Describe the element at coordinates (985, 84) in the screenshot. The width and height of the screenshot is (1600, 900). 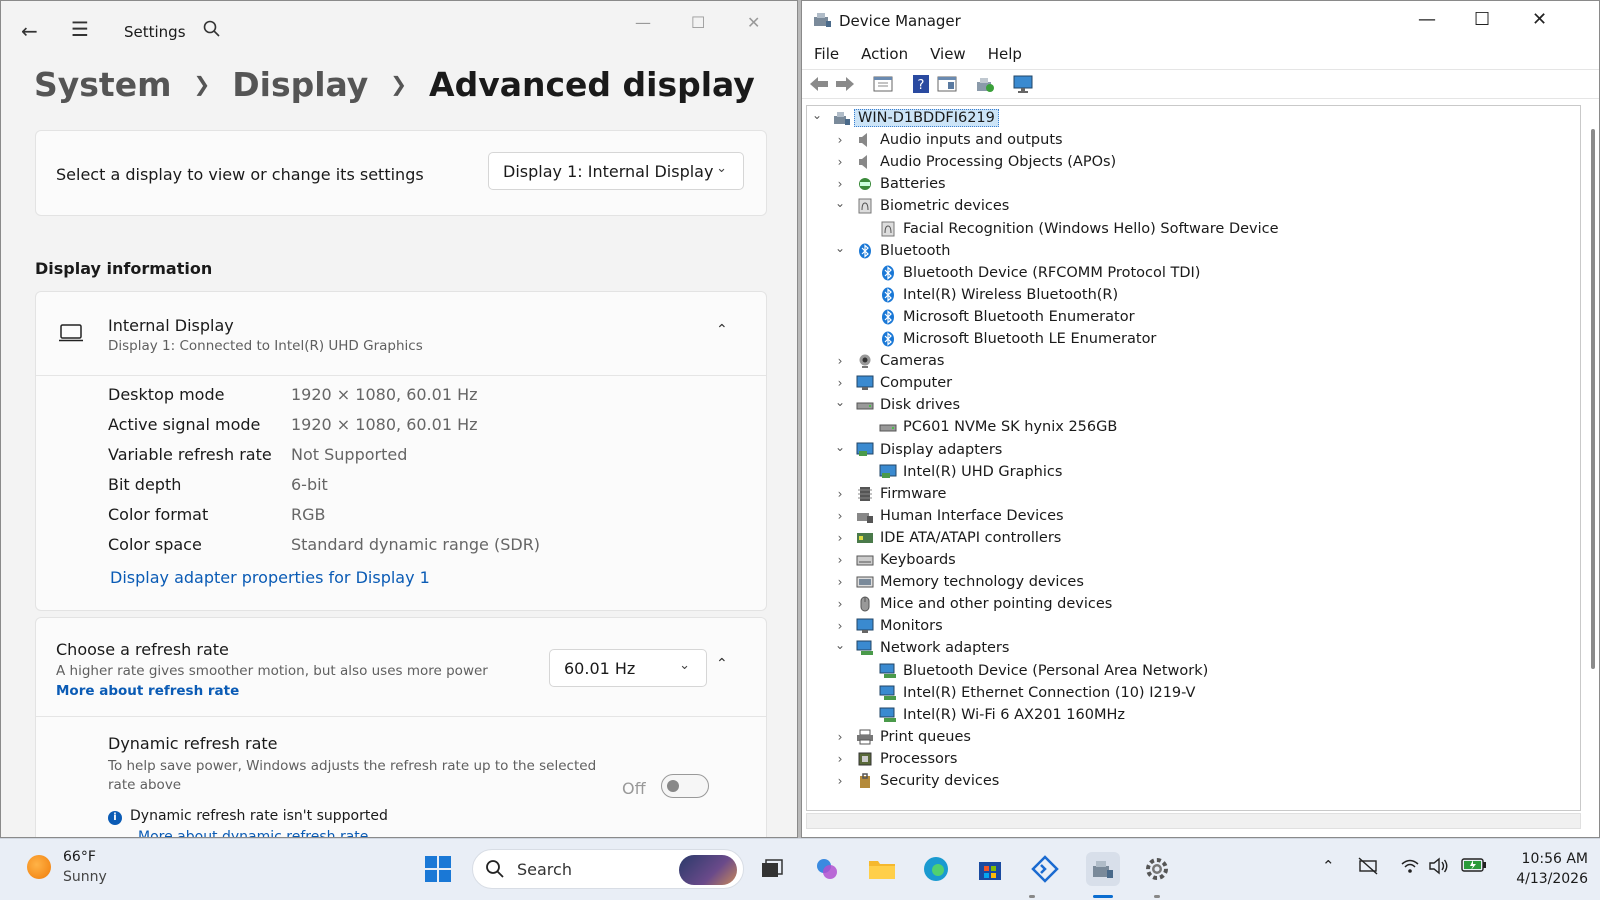
I see `scan-hardware-icon` at that location.